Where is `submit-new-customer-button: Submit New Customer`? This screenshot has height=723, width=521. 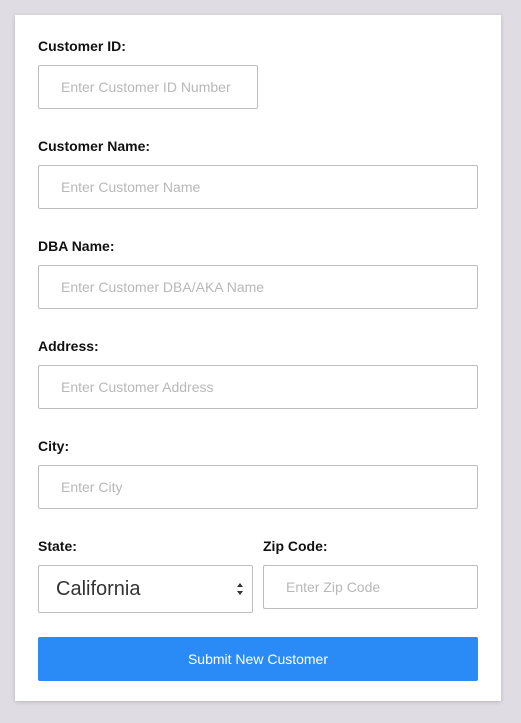
submit-new-customer-button: Submit New Customer is located at coordinates (258, 659).